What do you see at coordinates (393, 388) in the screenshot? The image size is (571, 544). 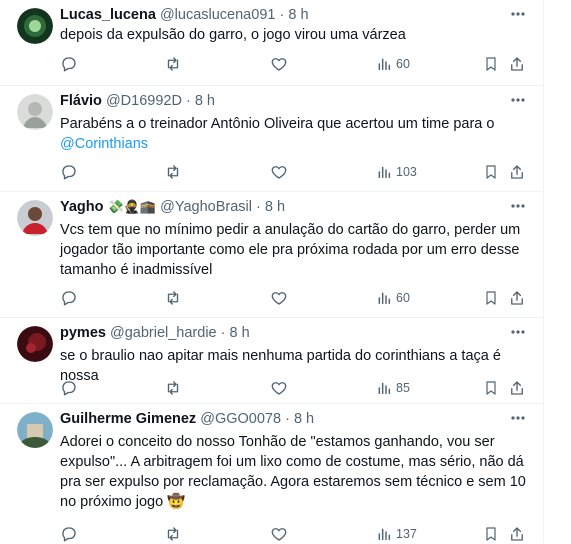 I see `views-button: 85` at bounding box center [393, 388].